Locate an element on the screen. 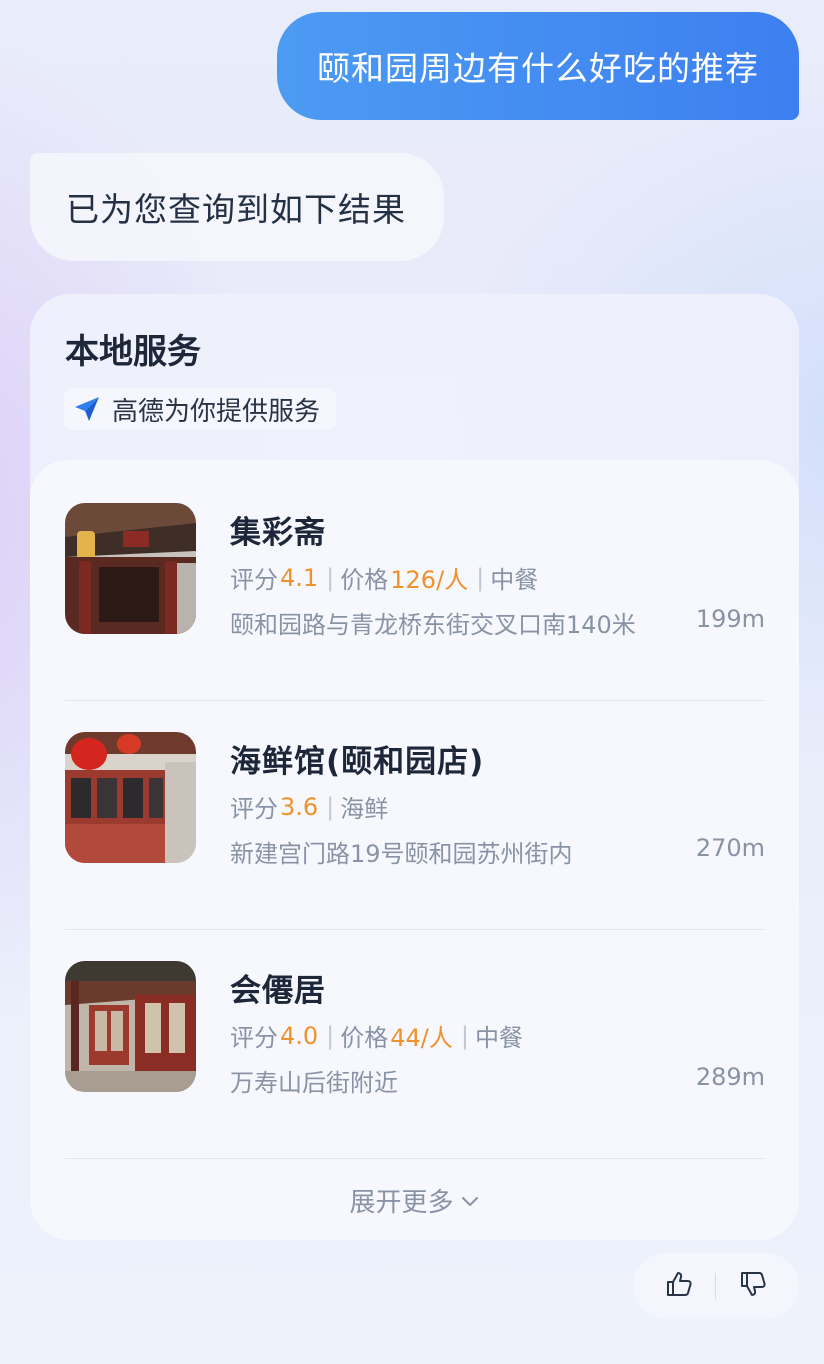 The width and height of the screenshot is (824, 1364). list-divider is located at coordinates (415, 1158).